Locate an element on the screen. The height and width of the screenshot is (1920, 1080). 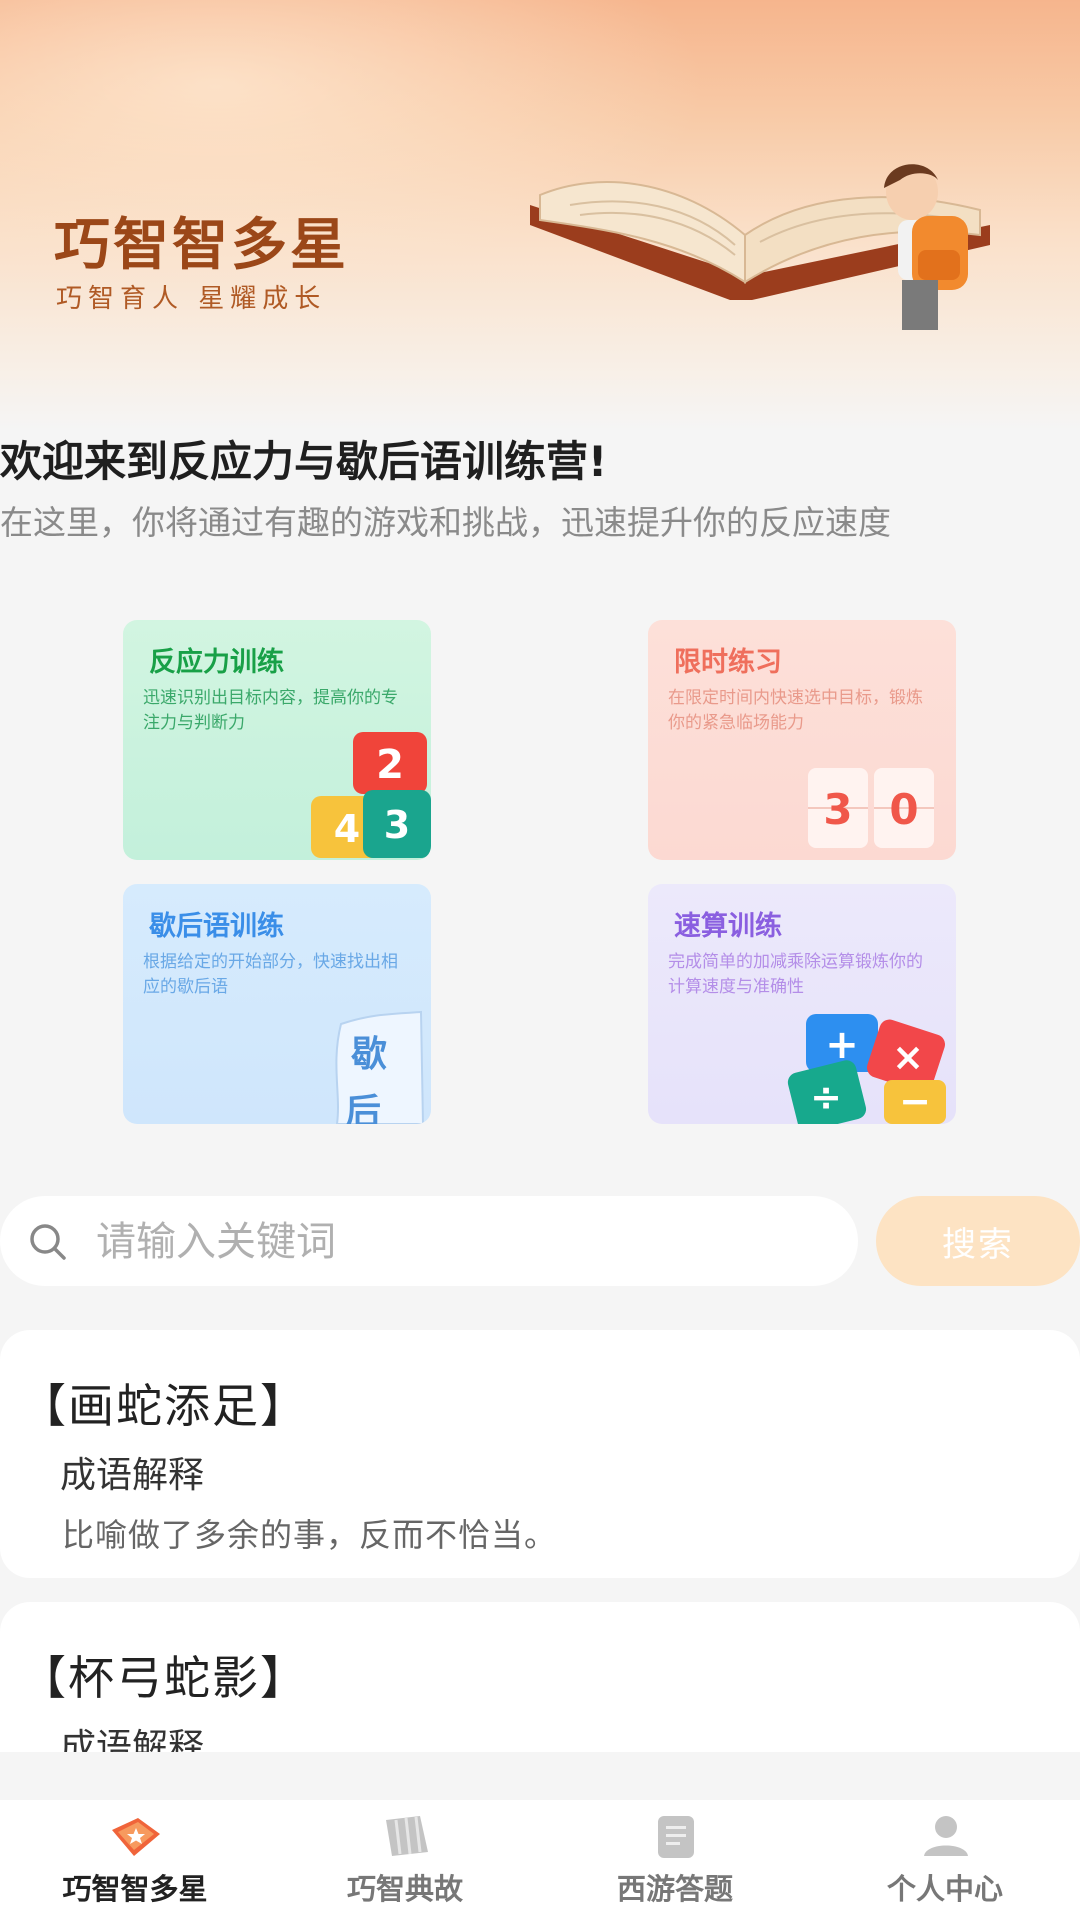
scroll-icon is located at coordinates (407, 1836).